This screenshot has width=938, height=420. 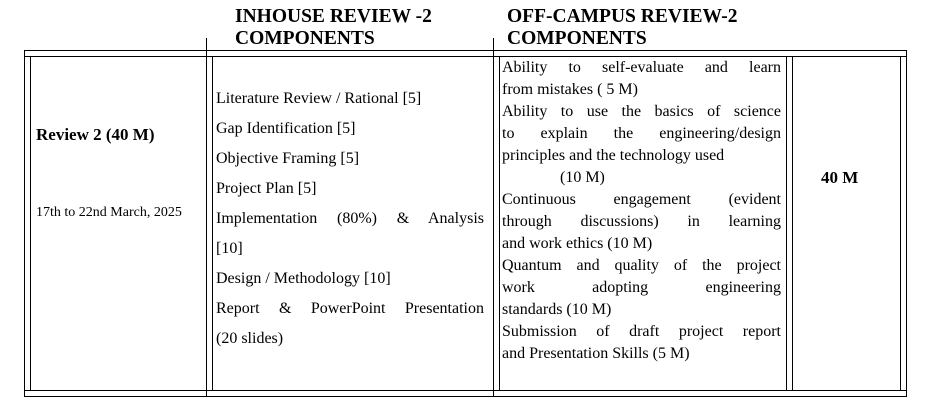 What do you see at coordinates (288, 158) in the screenshot?
I see `inhouse-line: Objective Framing [5]` at bounding box center [288, 158].